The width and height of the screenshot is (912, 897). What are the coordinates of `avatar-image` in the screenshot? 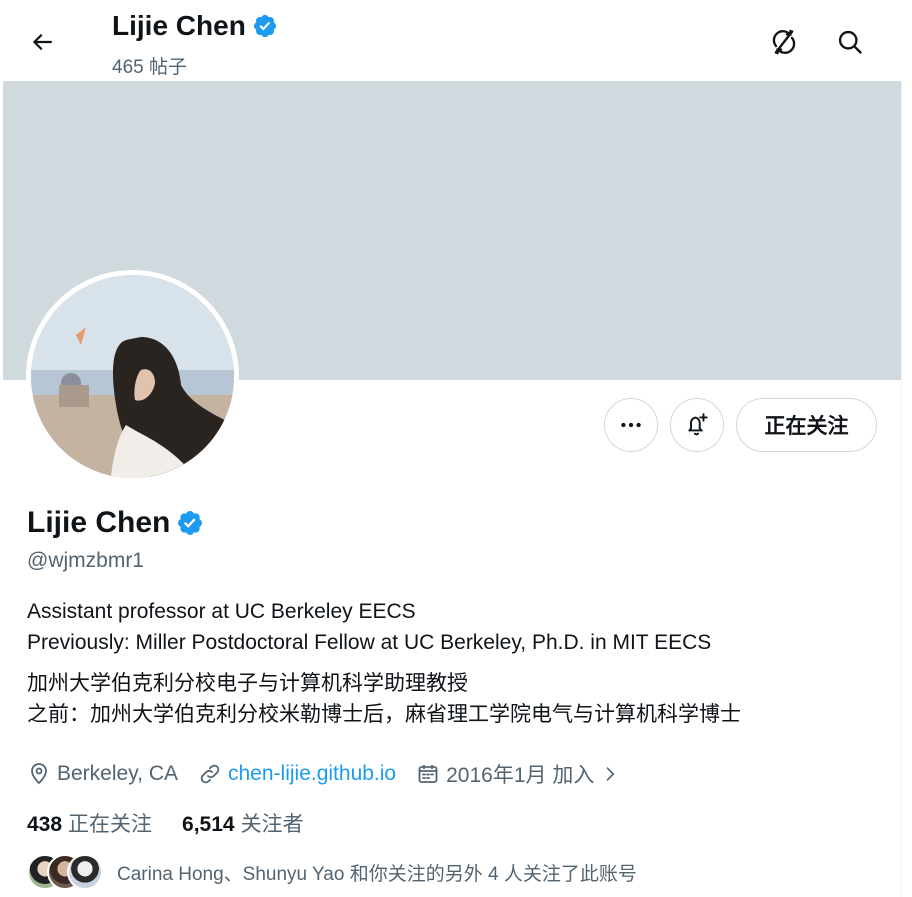 It's located at (132, 376).